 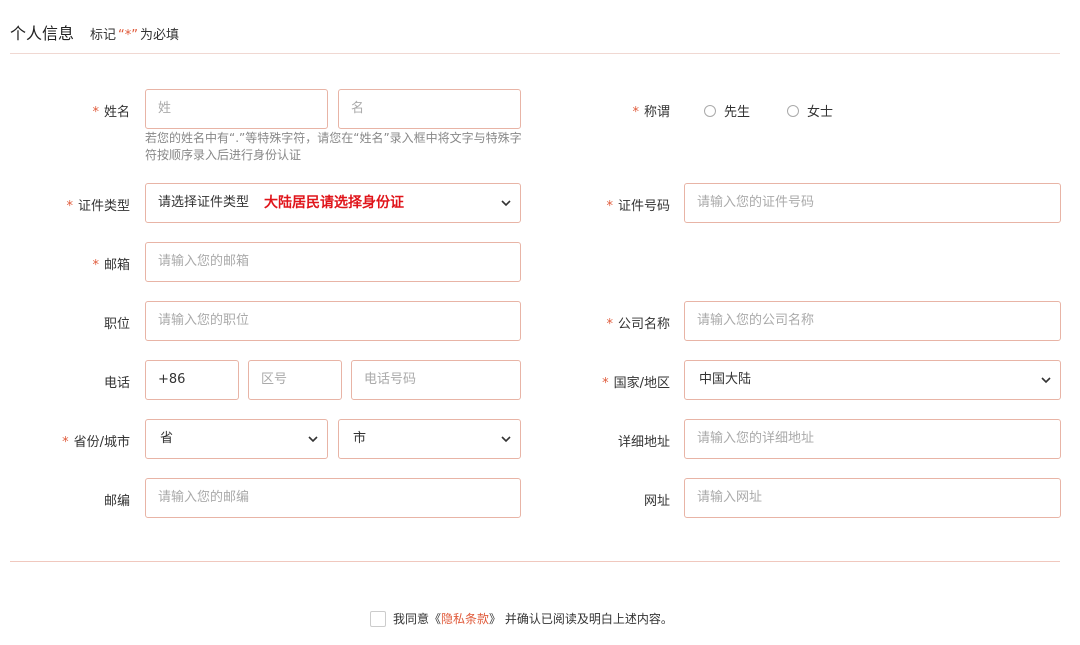 What do you see at coordinates (636, 383) in the screenshot?
I see `country-label: * 国家/地区` at bounding box center [636, 383].